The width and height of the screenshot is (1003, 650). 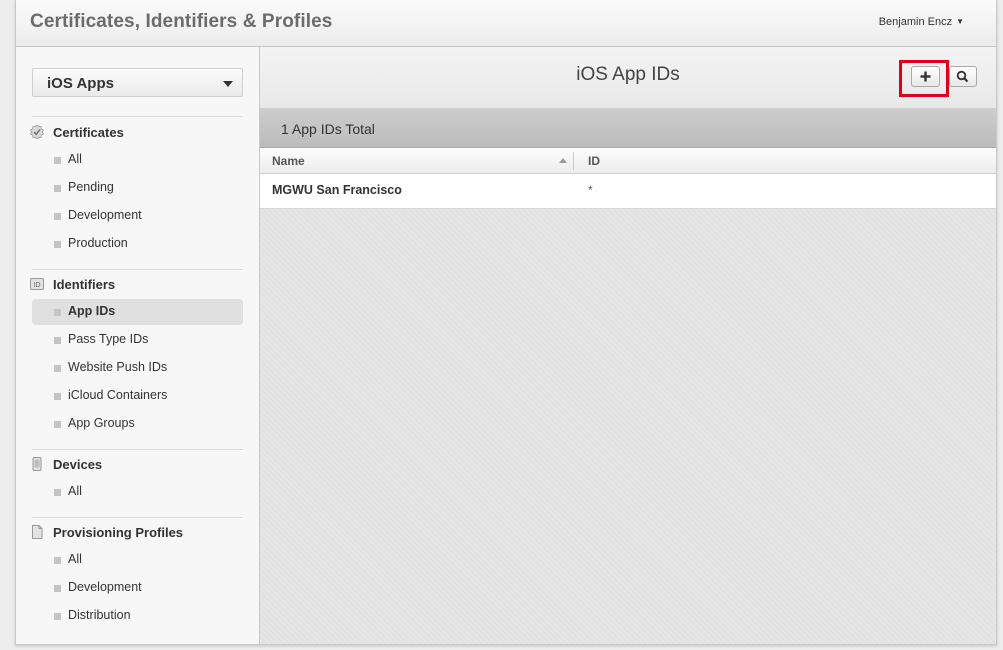 I want to click on caret-down-icon: ▼, so click(x=960, y=21).